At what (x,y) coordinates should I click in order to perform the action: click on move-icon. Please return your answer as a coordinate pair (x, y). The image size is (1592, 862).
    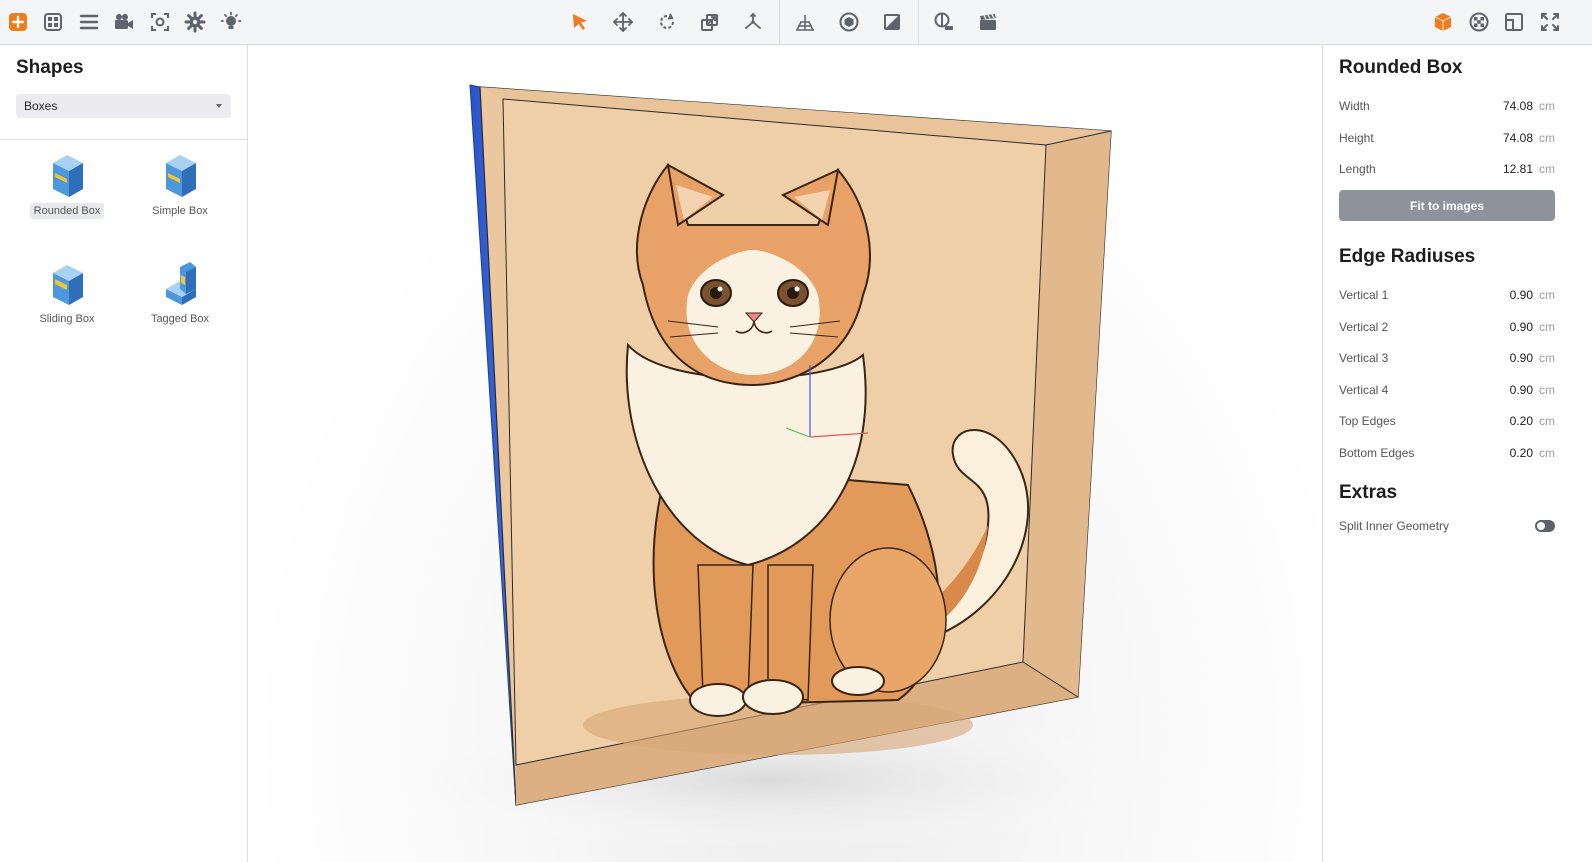
    Looking at the image, I should click on (623, 22).